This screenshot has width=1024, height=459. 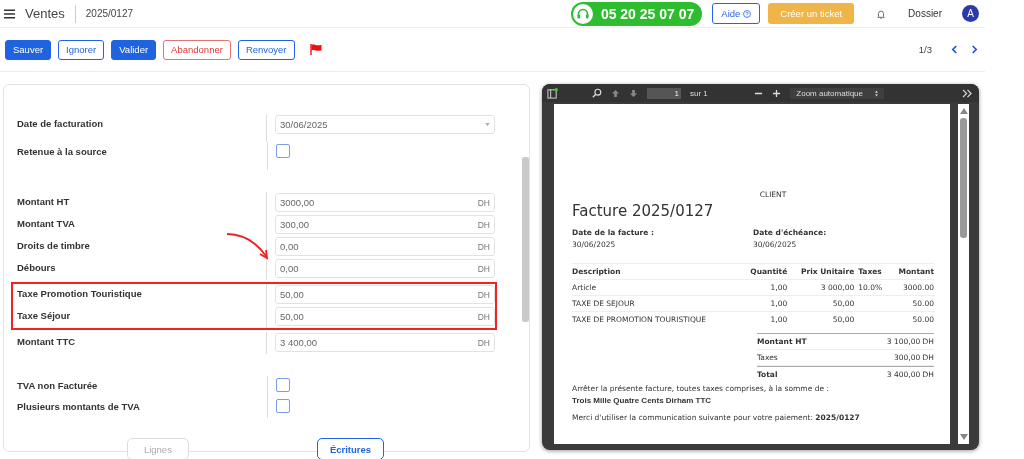 I want to click on bell-icon, so click(x=881, y=13).